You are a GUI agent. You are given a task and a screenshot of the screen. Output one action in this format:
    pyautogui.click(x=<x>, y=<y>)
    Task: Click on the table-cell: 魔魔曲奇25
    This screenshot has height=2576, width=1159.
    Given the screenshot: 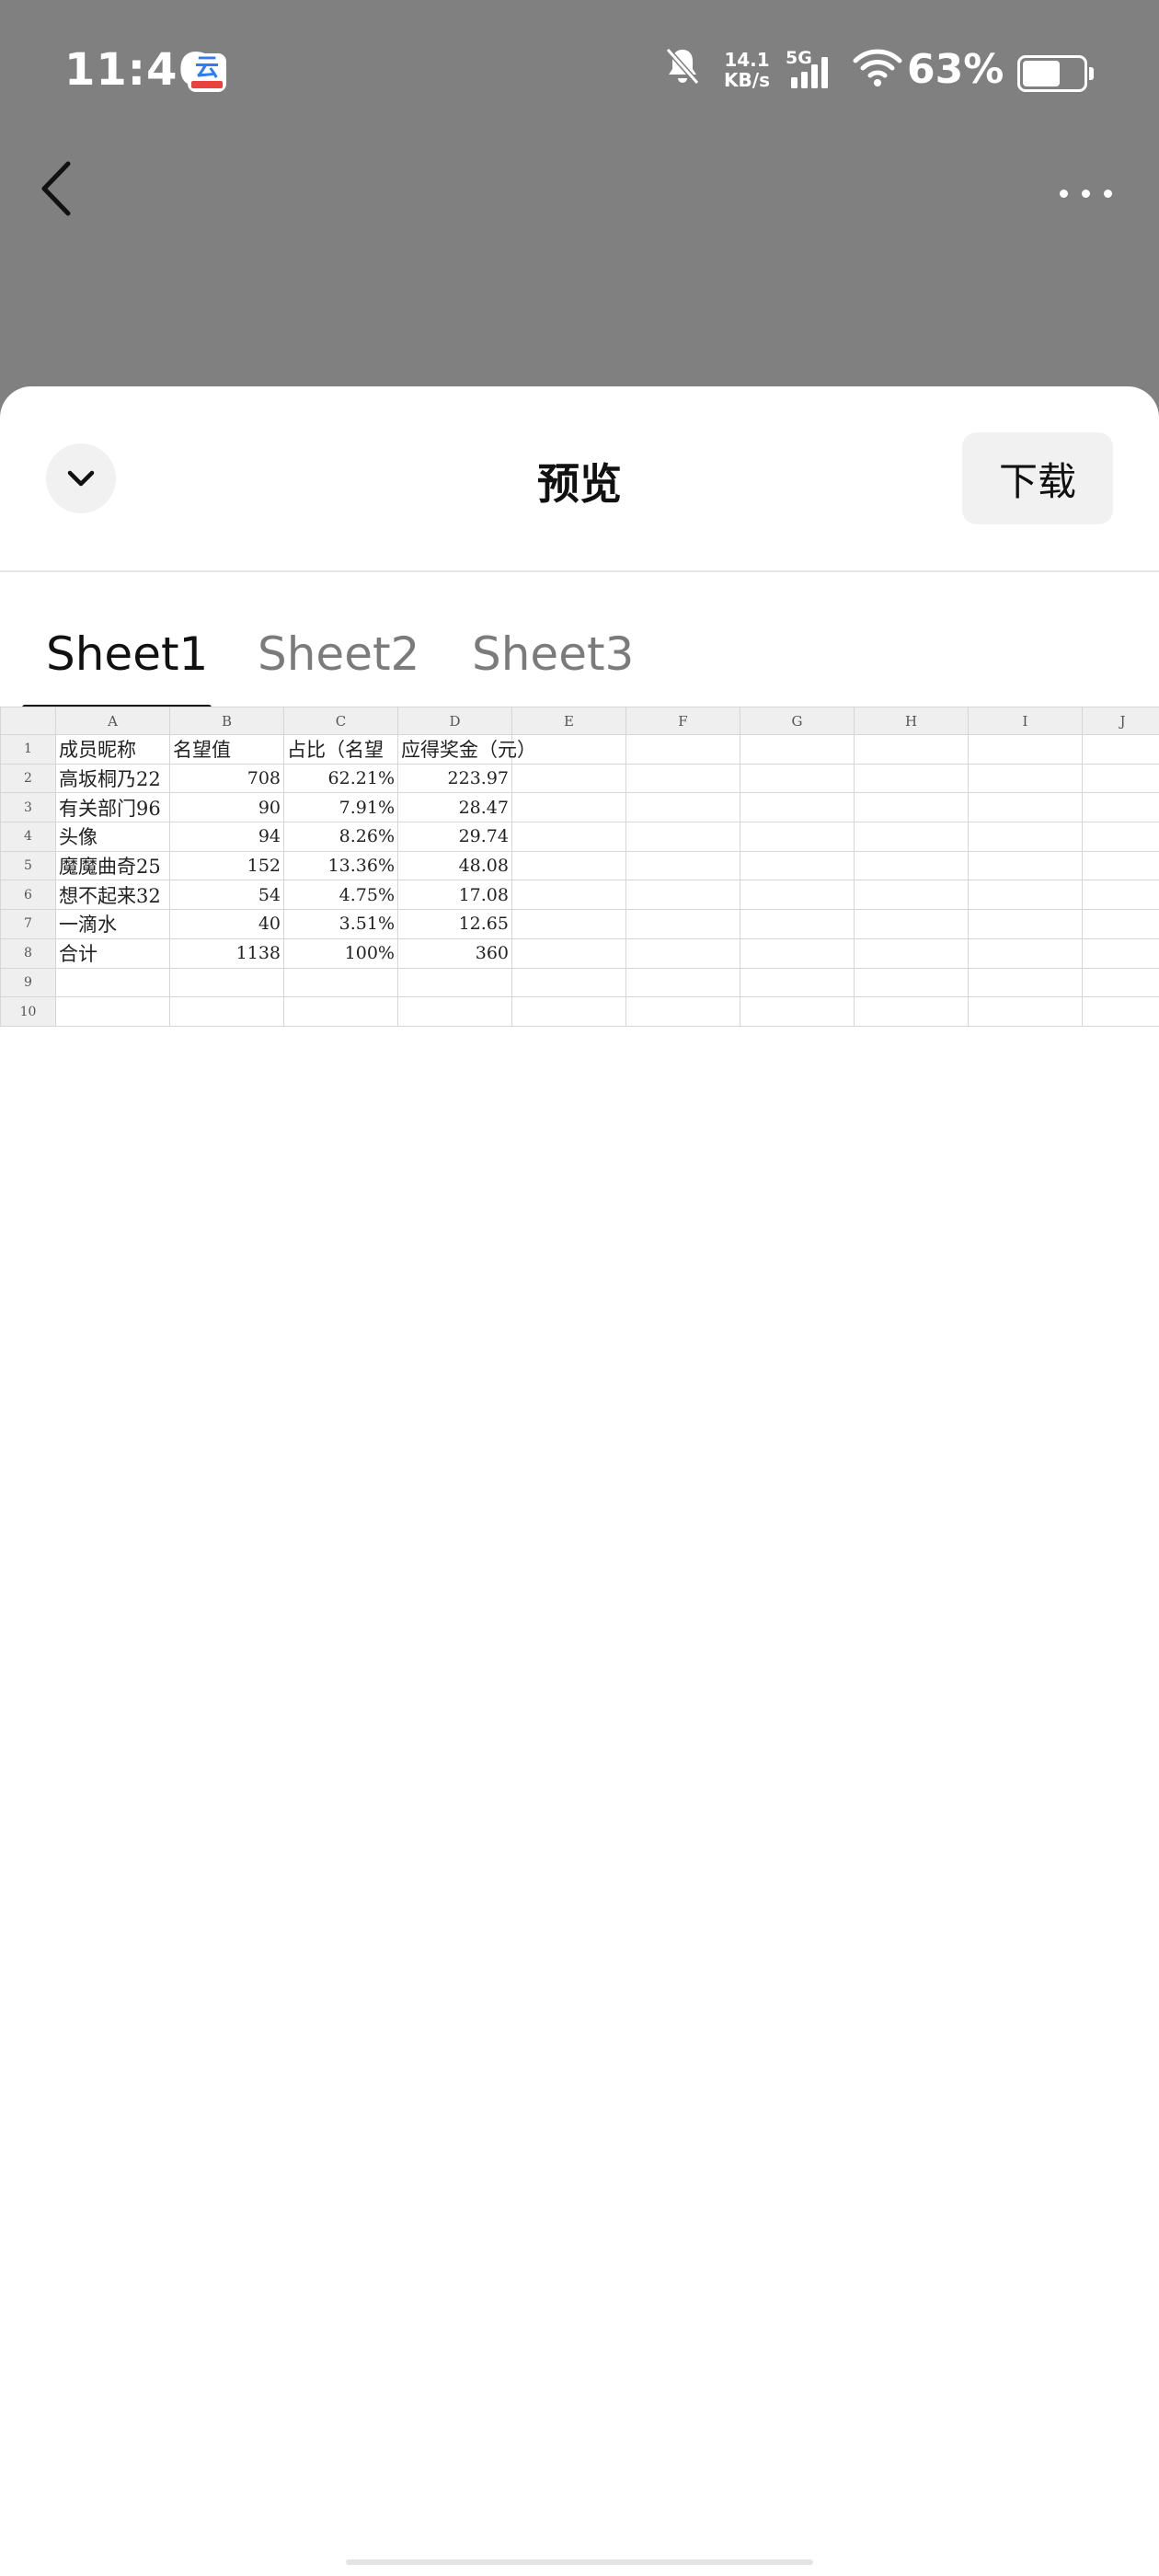 What is the action you would take?
    pyautogui.click(x=112, y=865)
    